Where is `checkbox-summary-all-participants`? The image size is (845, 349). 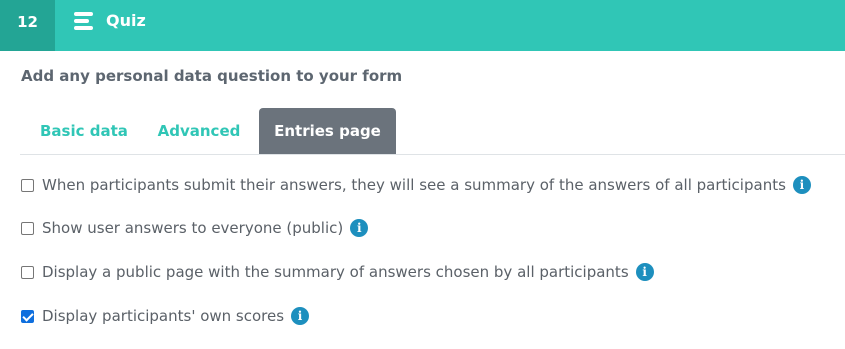
checkbox-summary-all-participants is located at coordinates (27, 185).